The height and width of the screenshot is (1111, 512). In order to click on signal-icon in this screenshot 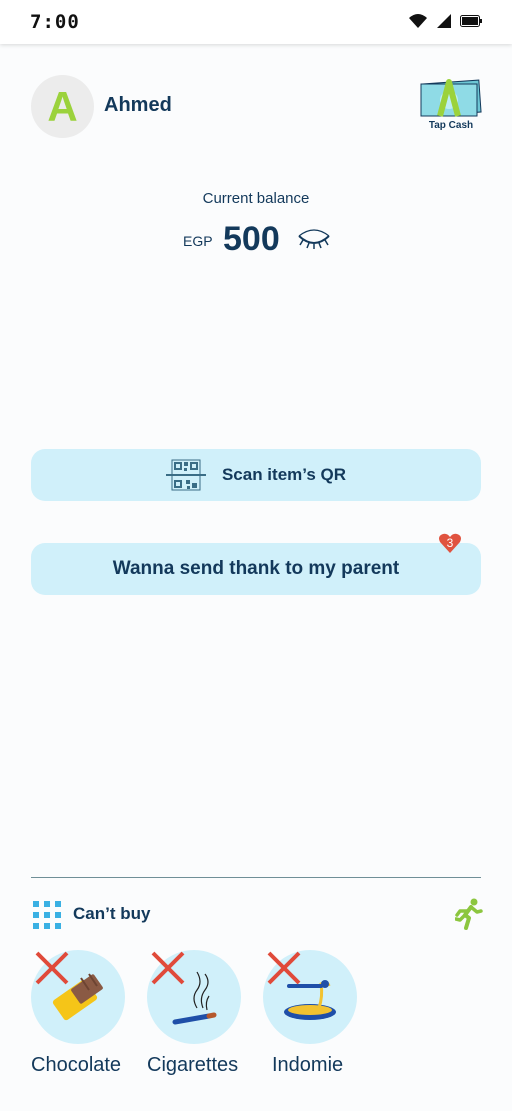, I will do `click(444, 21)`.